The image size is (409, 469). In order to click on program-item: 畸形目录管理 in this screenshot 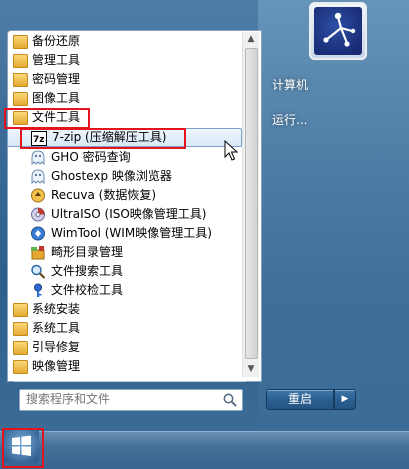, I will do `click(124, 252)`.